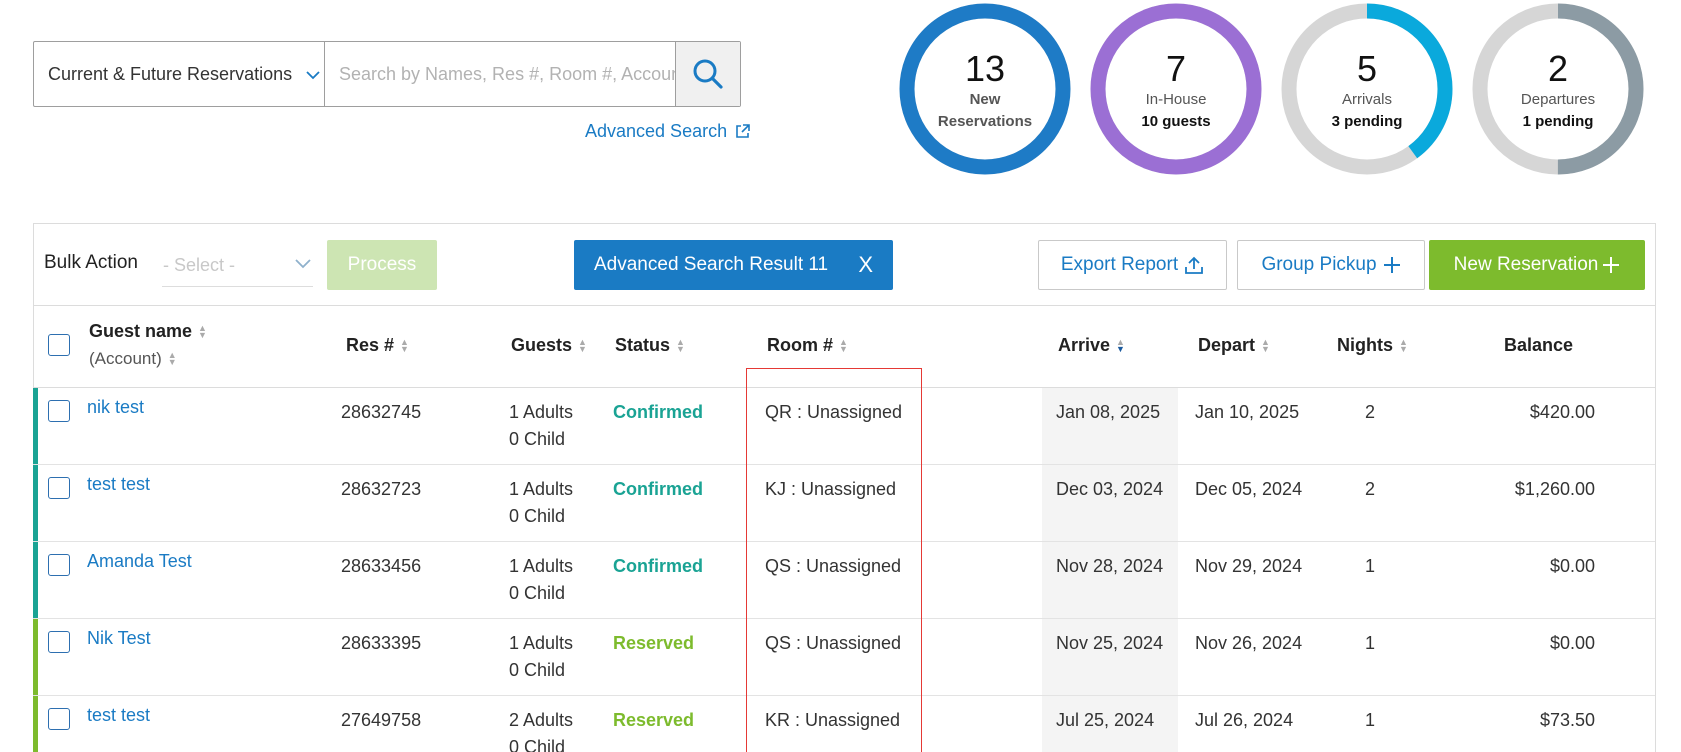 This screenshot has height=752, width=1681. What do you see at coordinates (1562, 412) in the screenshot?
I see `balance: $420.00` at bounding box center [1562, 412].